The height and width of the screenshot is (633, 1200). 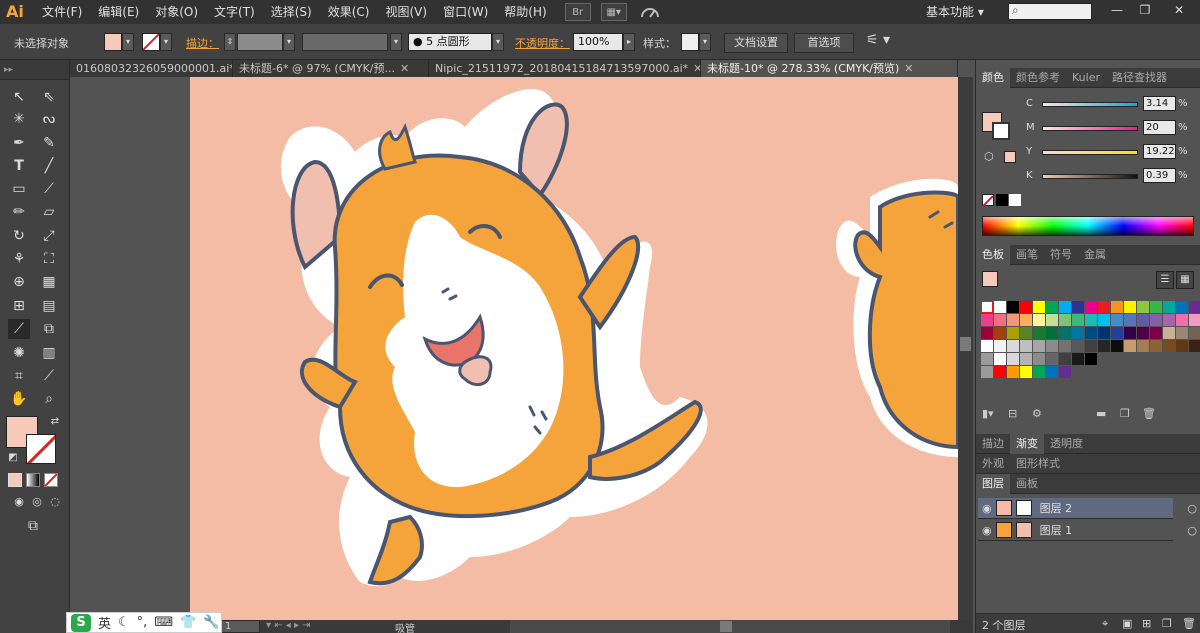 What do you see at coordinates (1105, 624) in the screenshot?
I see `locate-object-icon: ⌖` at bounding box center [1105, 624].